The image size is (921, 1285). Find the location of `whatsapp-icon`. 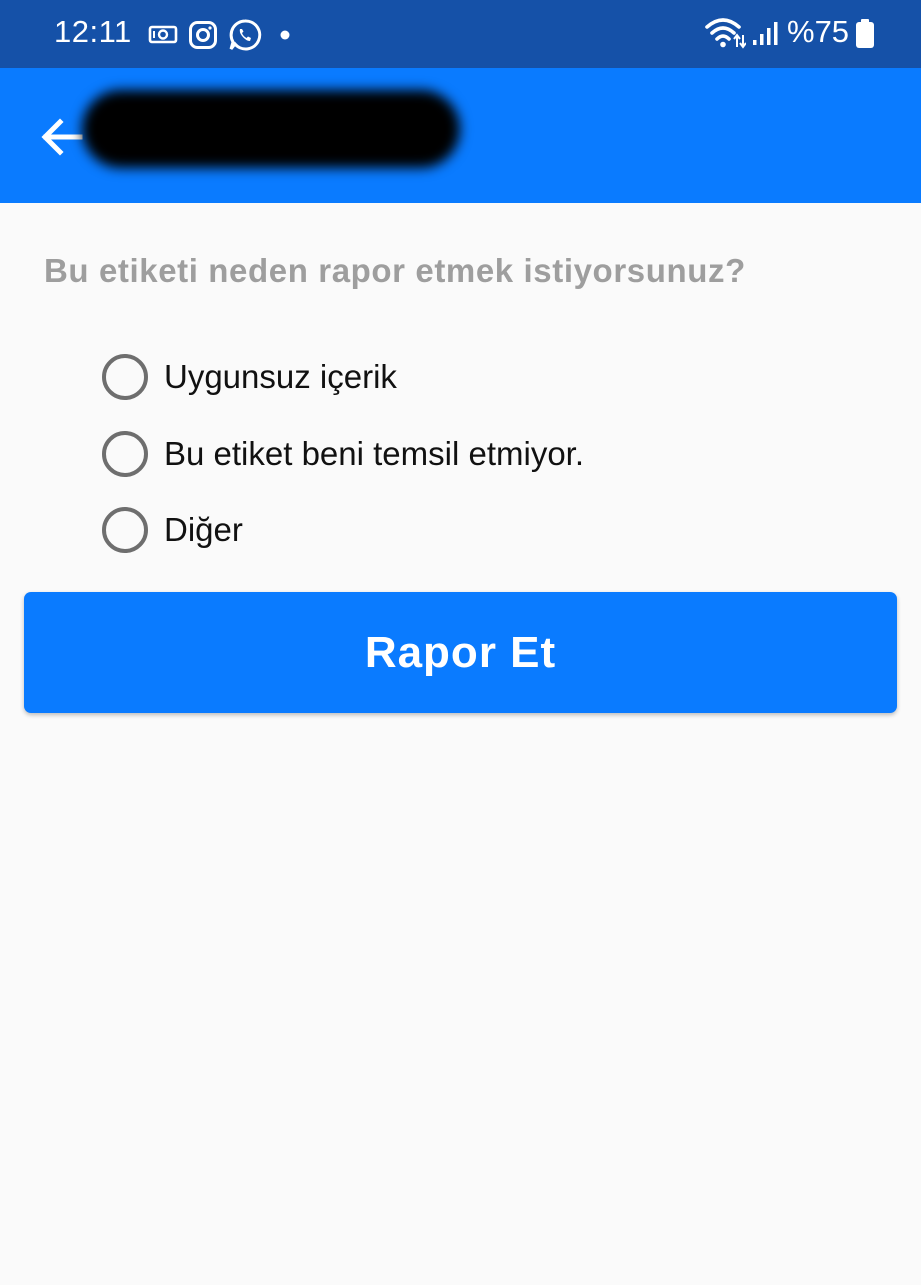

whatsapp-icon is located at coordinates (245, 35).